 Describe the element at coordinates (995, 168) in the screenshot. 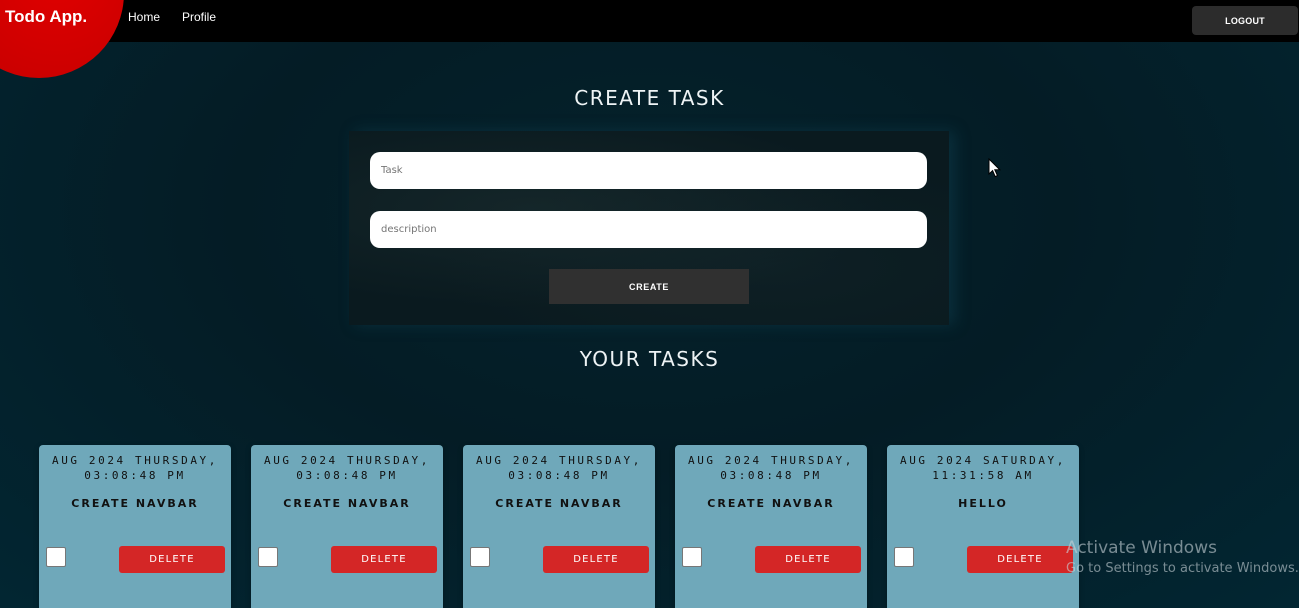

I see `mouse-cursor-icon` at that location.